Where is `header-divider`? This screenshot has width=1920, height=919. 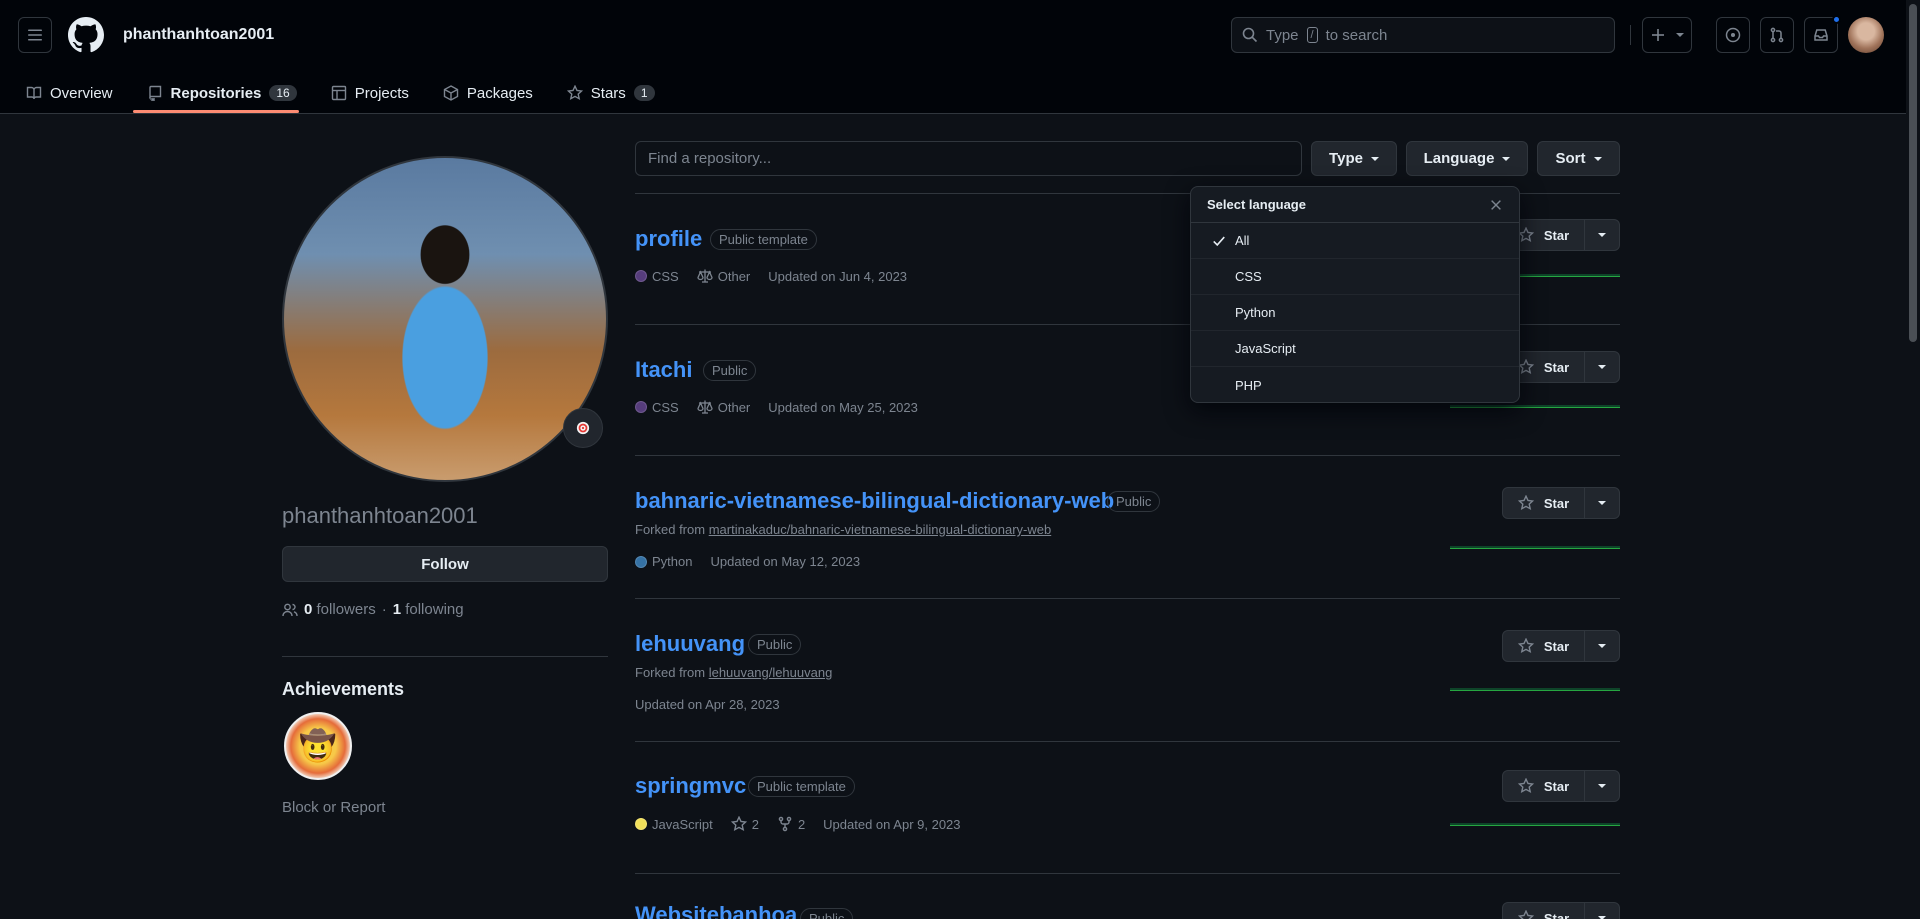 header-divider is located at coordinates (1630, 35).